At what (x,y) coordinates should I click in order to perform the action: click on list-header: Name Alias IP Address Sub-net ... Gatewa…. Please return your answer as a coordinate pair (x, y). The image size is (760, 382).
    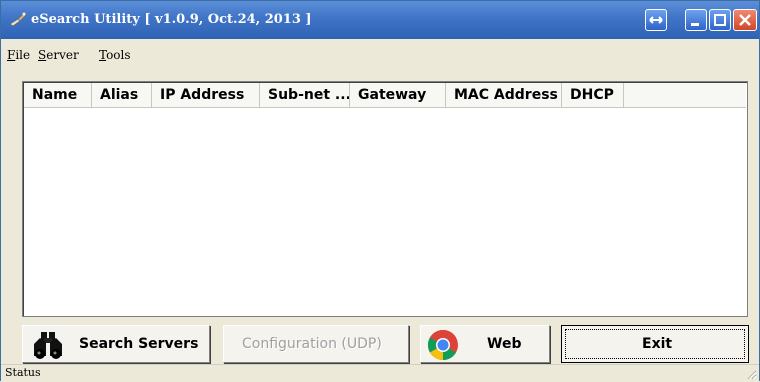
    Looking at the image, I should click on (385, 95).